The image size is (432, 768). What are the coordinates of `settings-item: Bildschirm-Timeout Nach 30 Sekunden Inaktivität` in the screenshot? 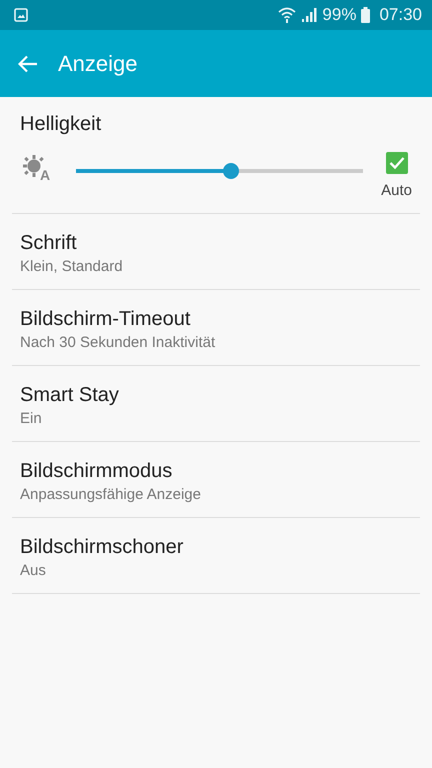 It's located at (216, 328).